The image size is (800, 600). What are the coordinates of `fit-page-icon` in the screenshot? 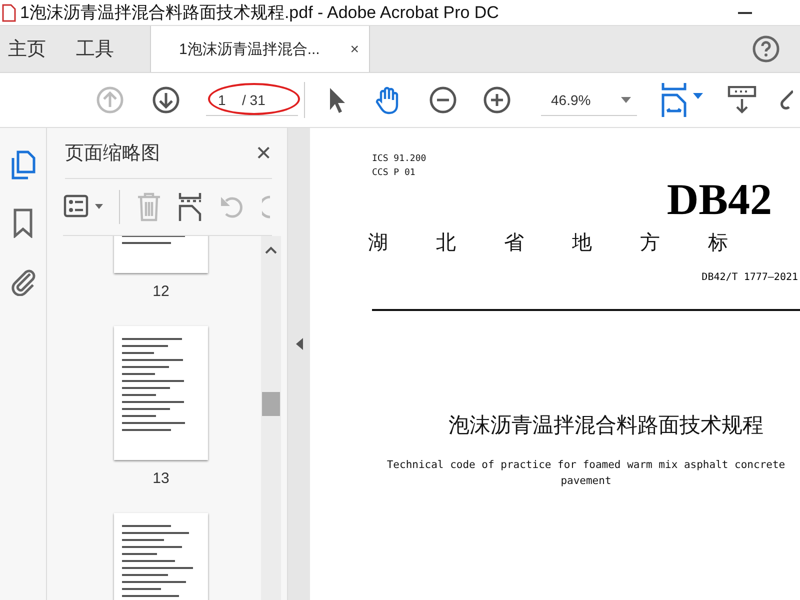 It's located at (683, 100).